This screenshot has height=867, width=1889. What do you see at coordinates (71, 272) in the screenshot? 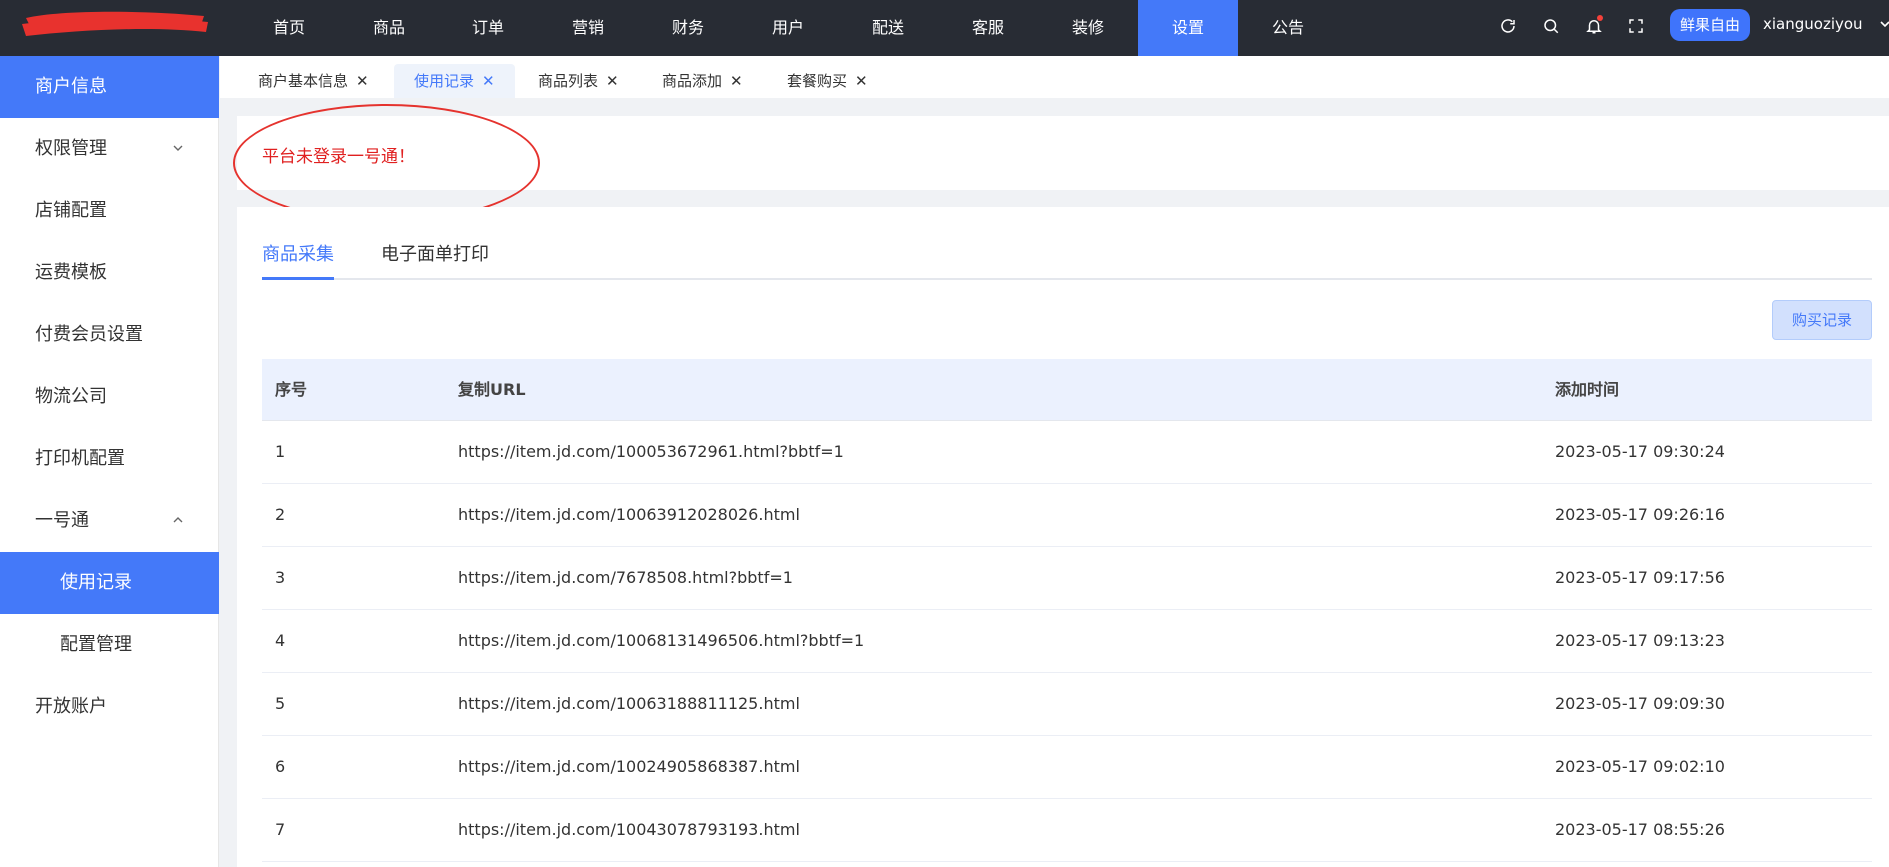
I see `sidebar-item-label: 运费模板` at bounding box center [71, 272].